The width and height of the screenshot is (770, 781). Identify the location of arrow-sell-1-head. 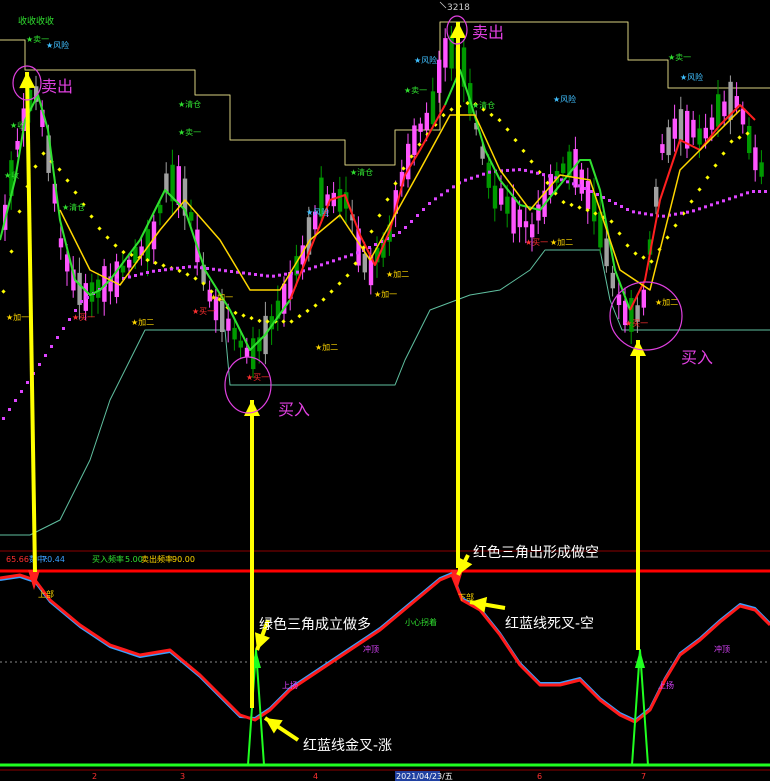
(27, 80).